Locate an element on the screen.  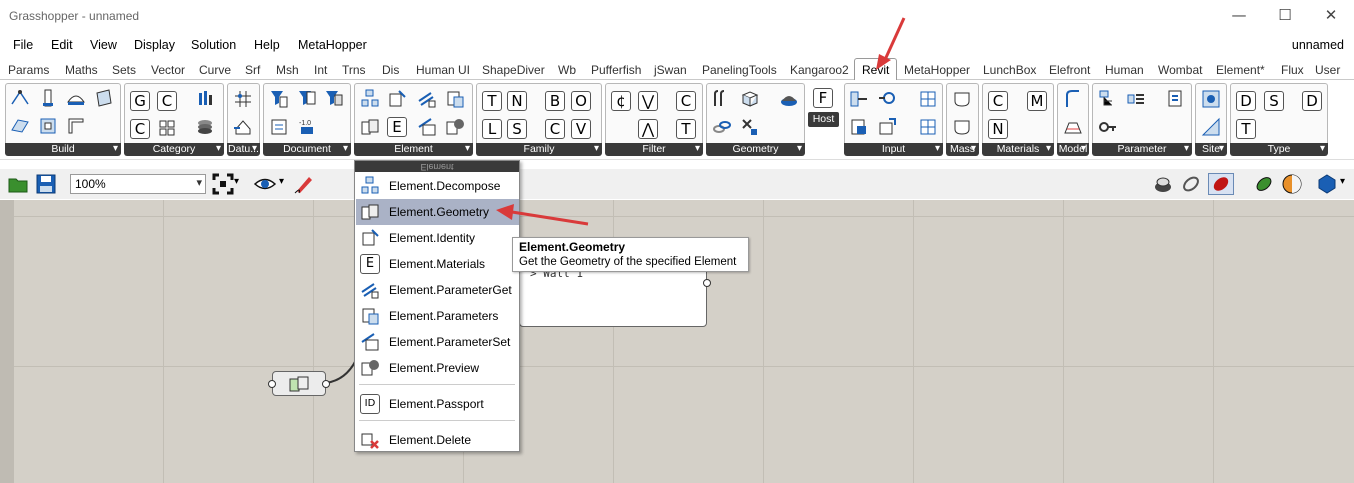
document-version-icon: -1.0 is located at coordinates (307, 127).